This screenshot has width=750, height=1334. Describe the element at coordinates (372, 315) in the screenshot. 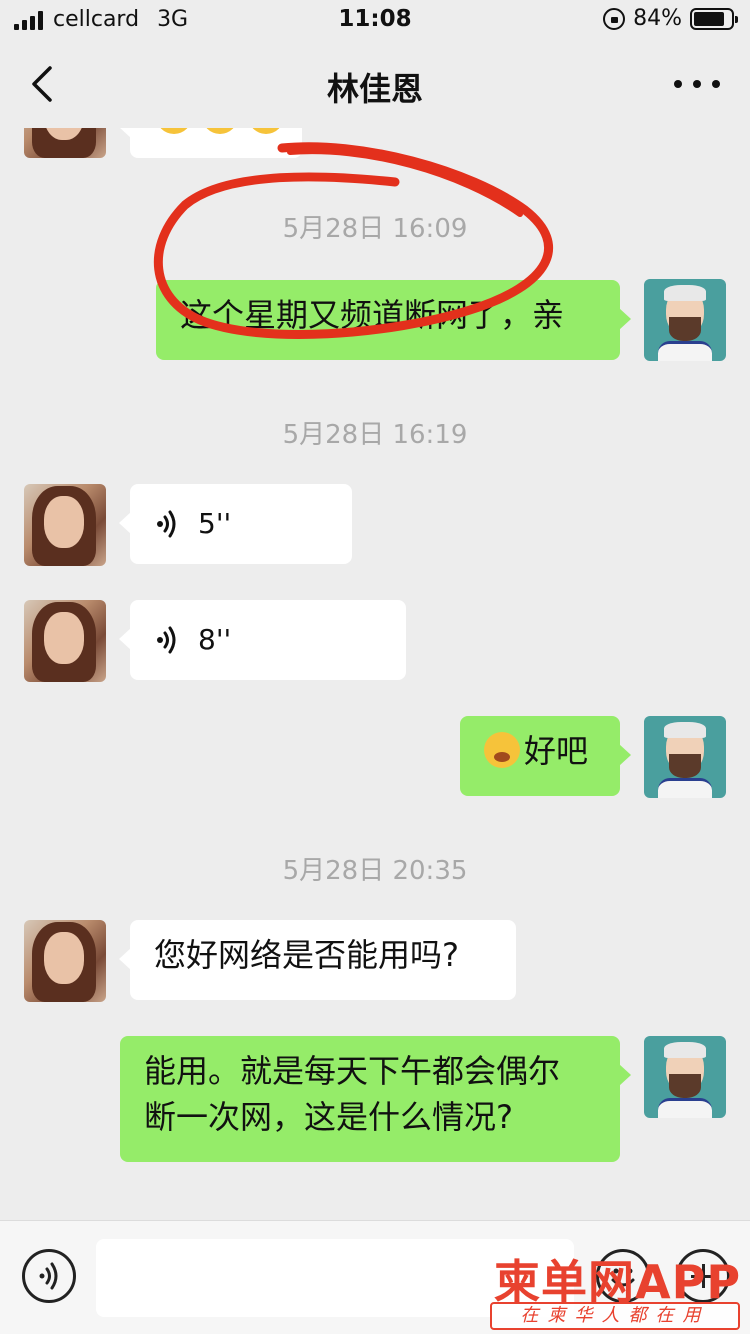

I see `message-text: 这个星期又频道断网了，亲` at that location.